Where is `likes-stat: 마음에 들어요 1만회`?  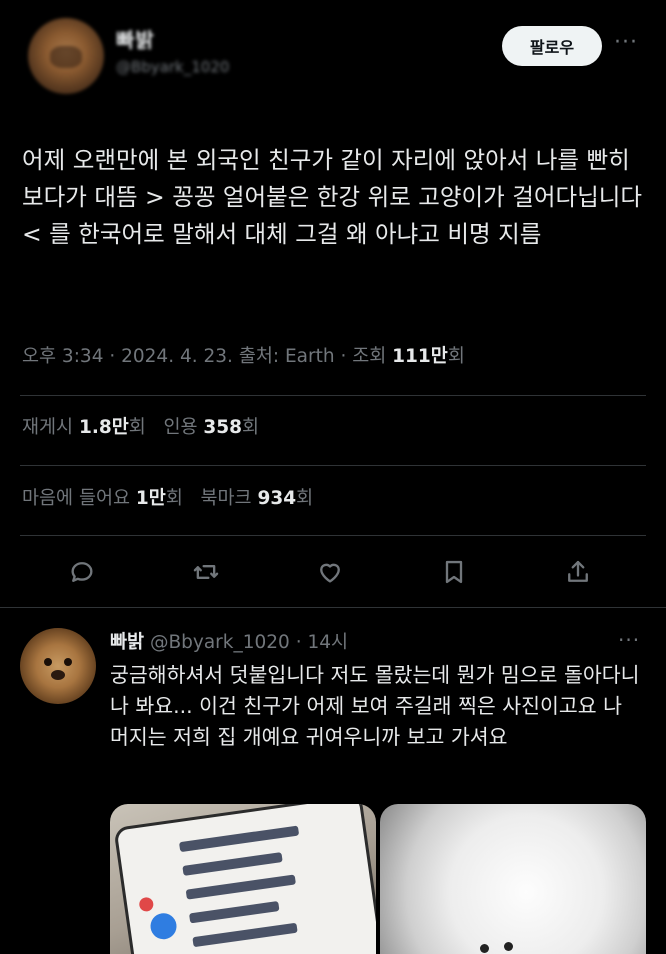
likes-stat: 마음에 들어요 1만회 is located at coordinates (102, 498).